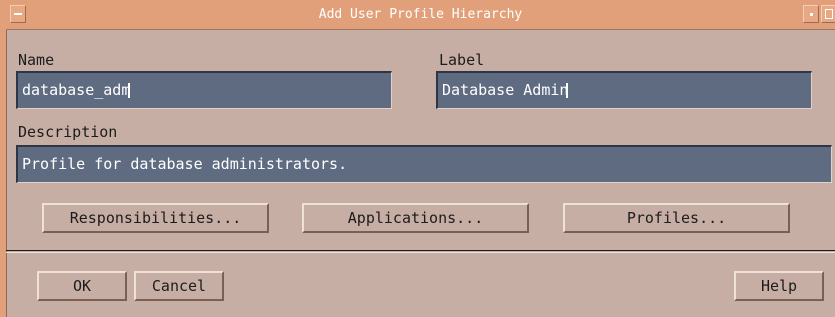  What do you see at coordinates (68, 132) in the screenshot?
I see `description-label: Description` at bounding box center [68, 132].